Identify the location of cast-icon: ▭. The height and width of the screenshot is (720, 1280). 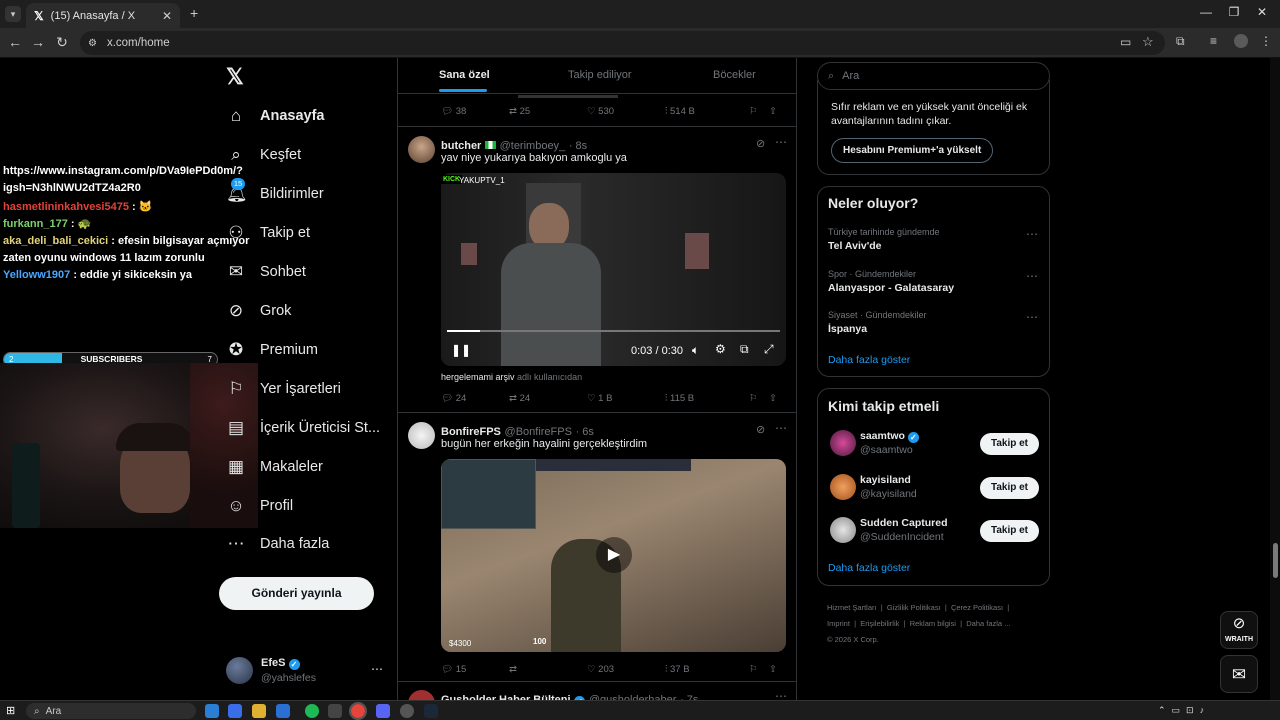
(1125, 42).